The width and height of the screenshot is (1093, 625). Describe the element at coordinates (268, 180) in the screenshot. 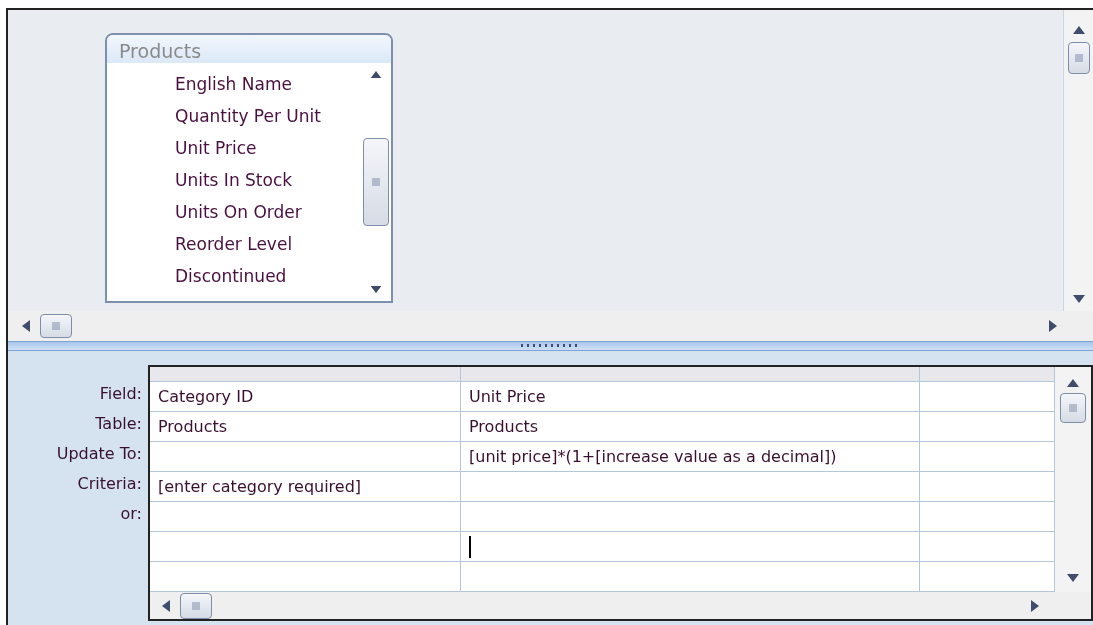

I see `field-name: Units In Stock` at that location.